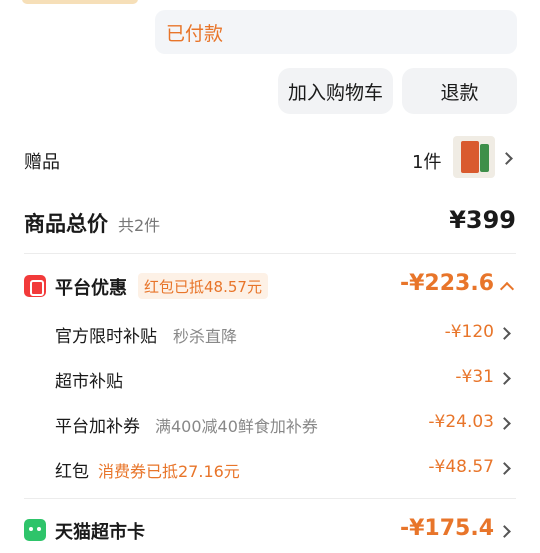 The height and width of the screenshot is (553, 540). I want to click on order-status-label: 已付款, so click(195, 33).